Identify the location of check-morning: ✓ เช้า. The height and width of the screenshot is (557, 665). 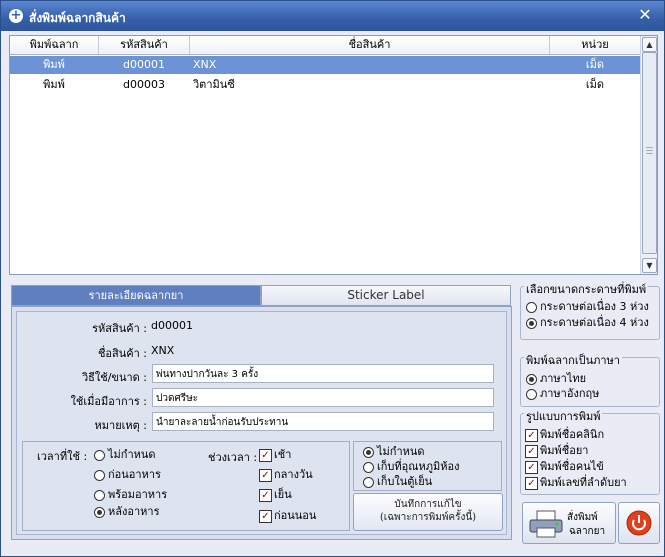
(275, 455).